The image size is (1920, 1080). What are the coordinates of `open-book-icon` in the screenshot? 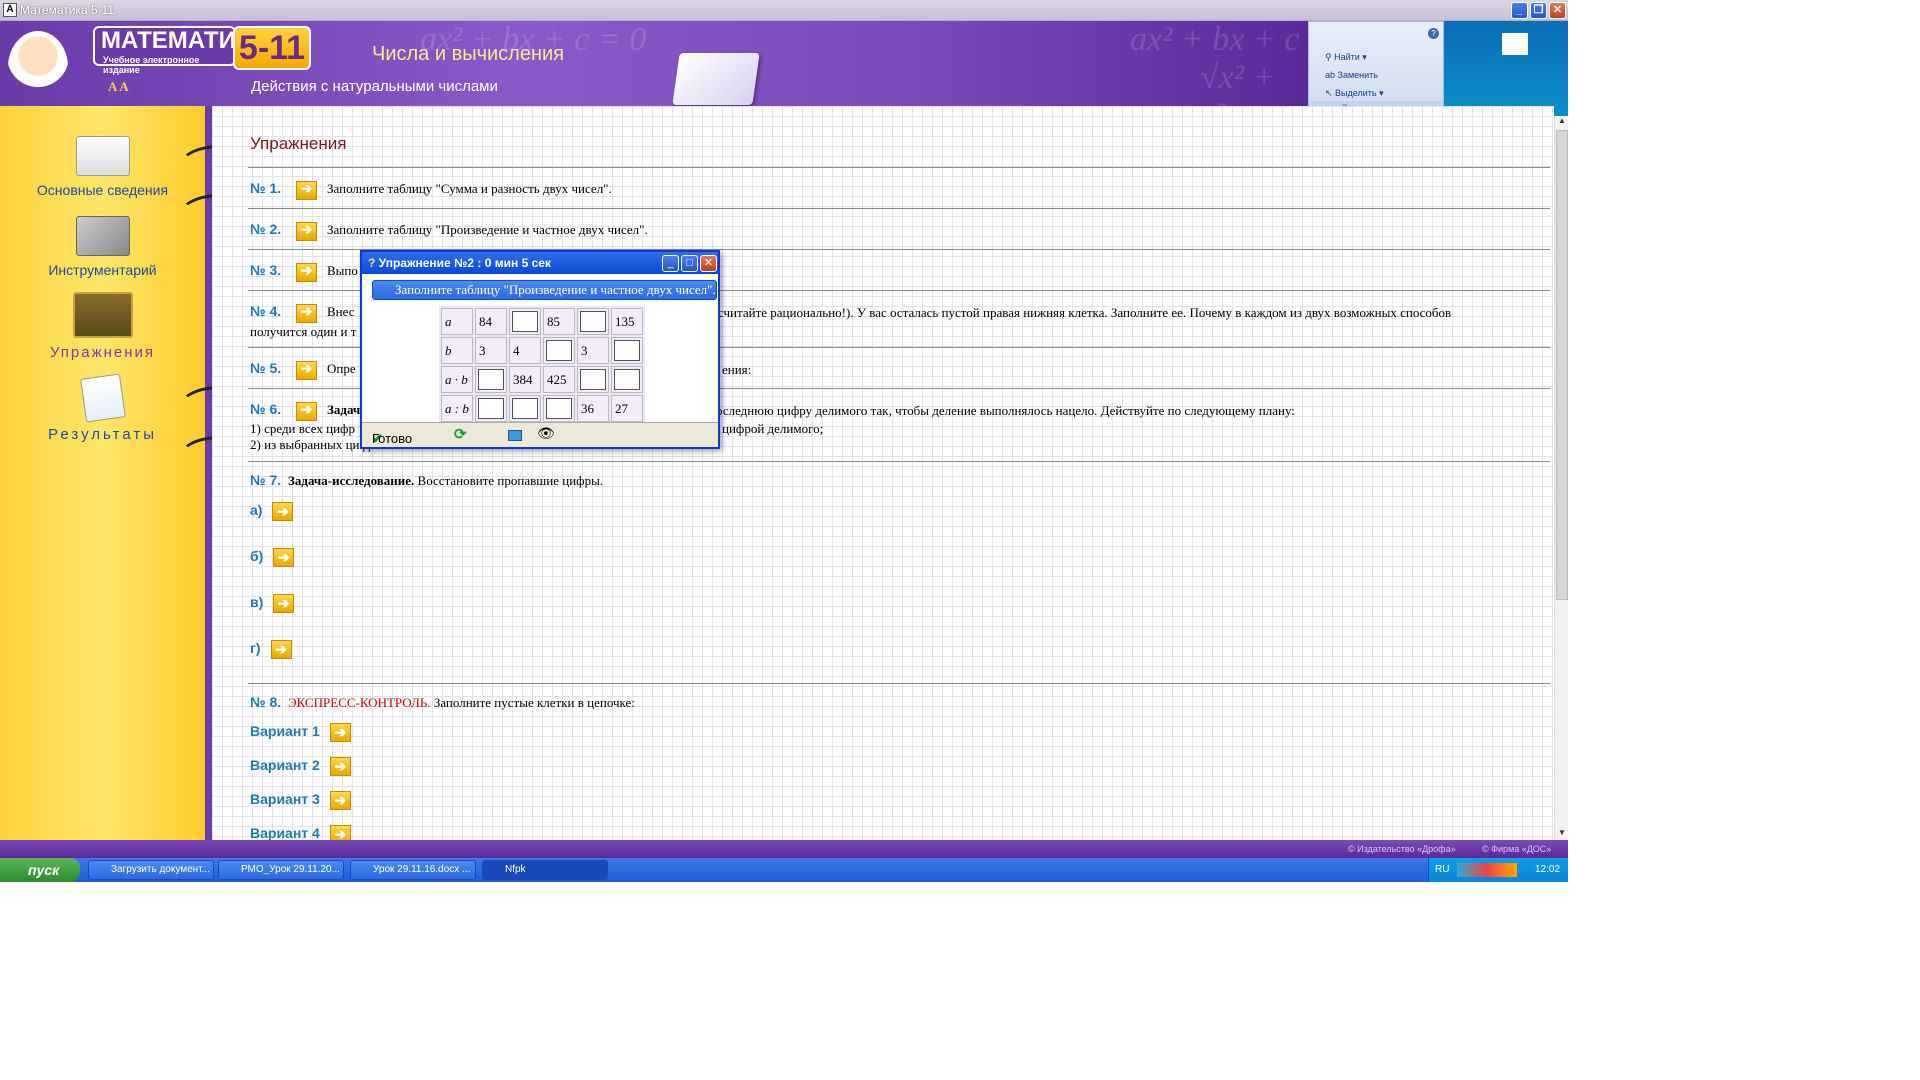 It's located at (716, 79).